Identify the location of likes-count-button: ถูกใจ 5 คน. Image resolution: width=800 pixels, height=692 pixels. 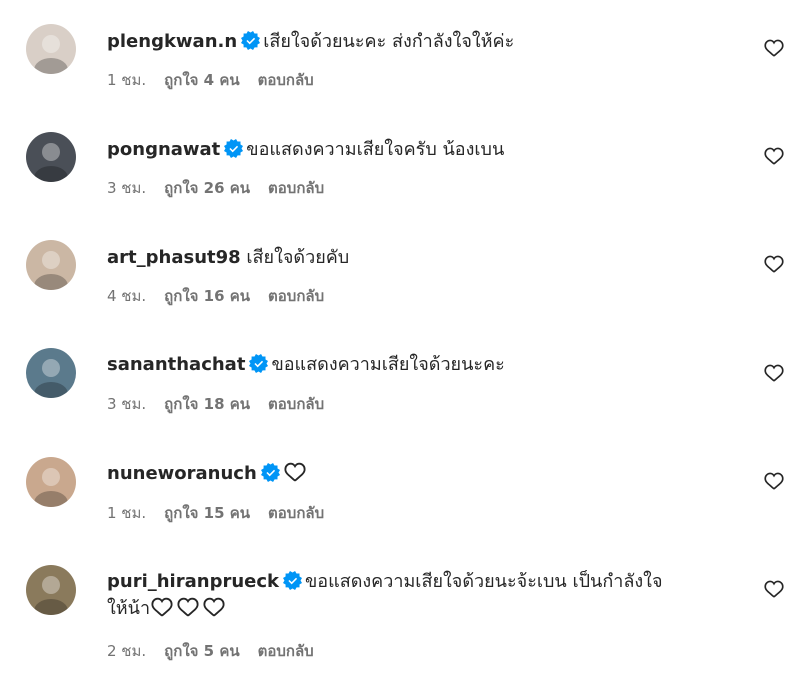
(201, 651).